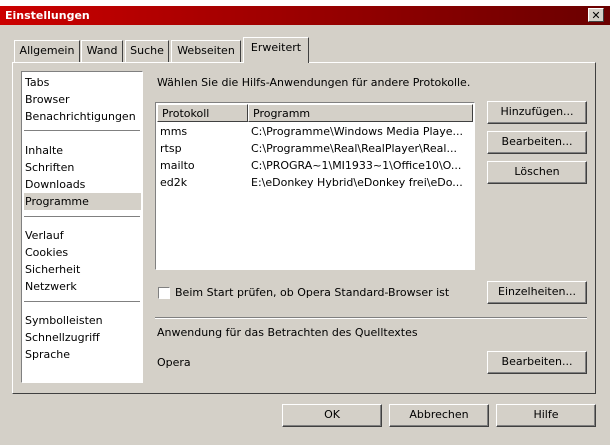 This screenshot has width=610, height=445. I want to click on tab-label: Allgemein, so click(47, 50).